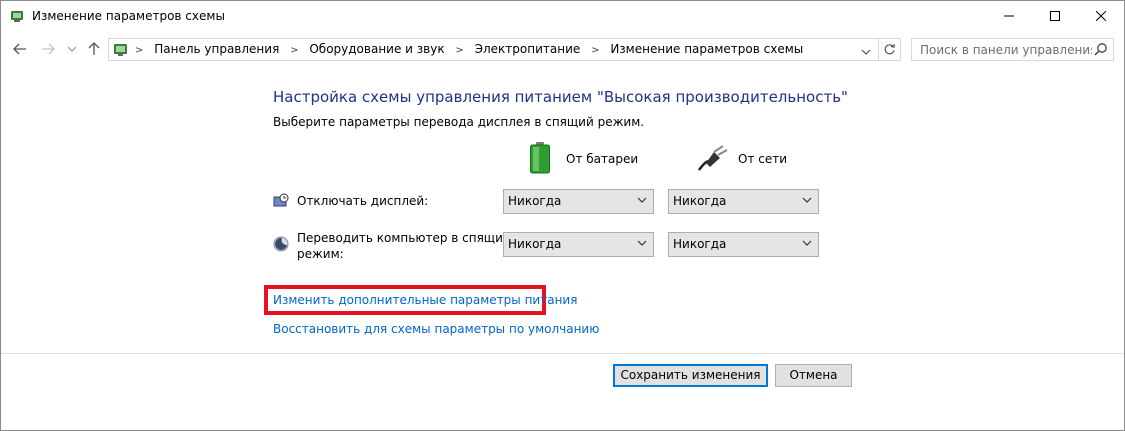 The height and width of the screenshot is (431, 1125). Describe the element at coordinates (562, 353) in the screenshot. I see `footer-divider` at that location.